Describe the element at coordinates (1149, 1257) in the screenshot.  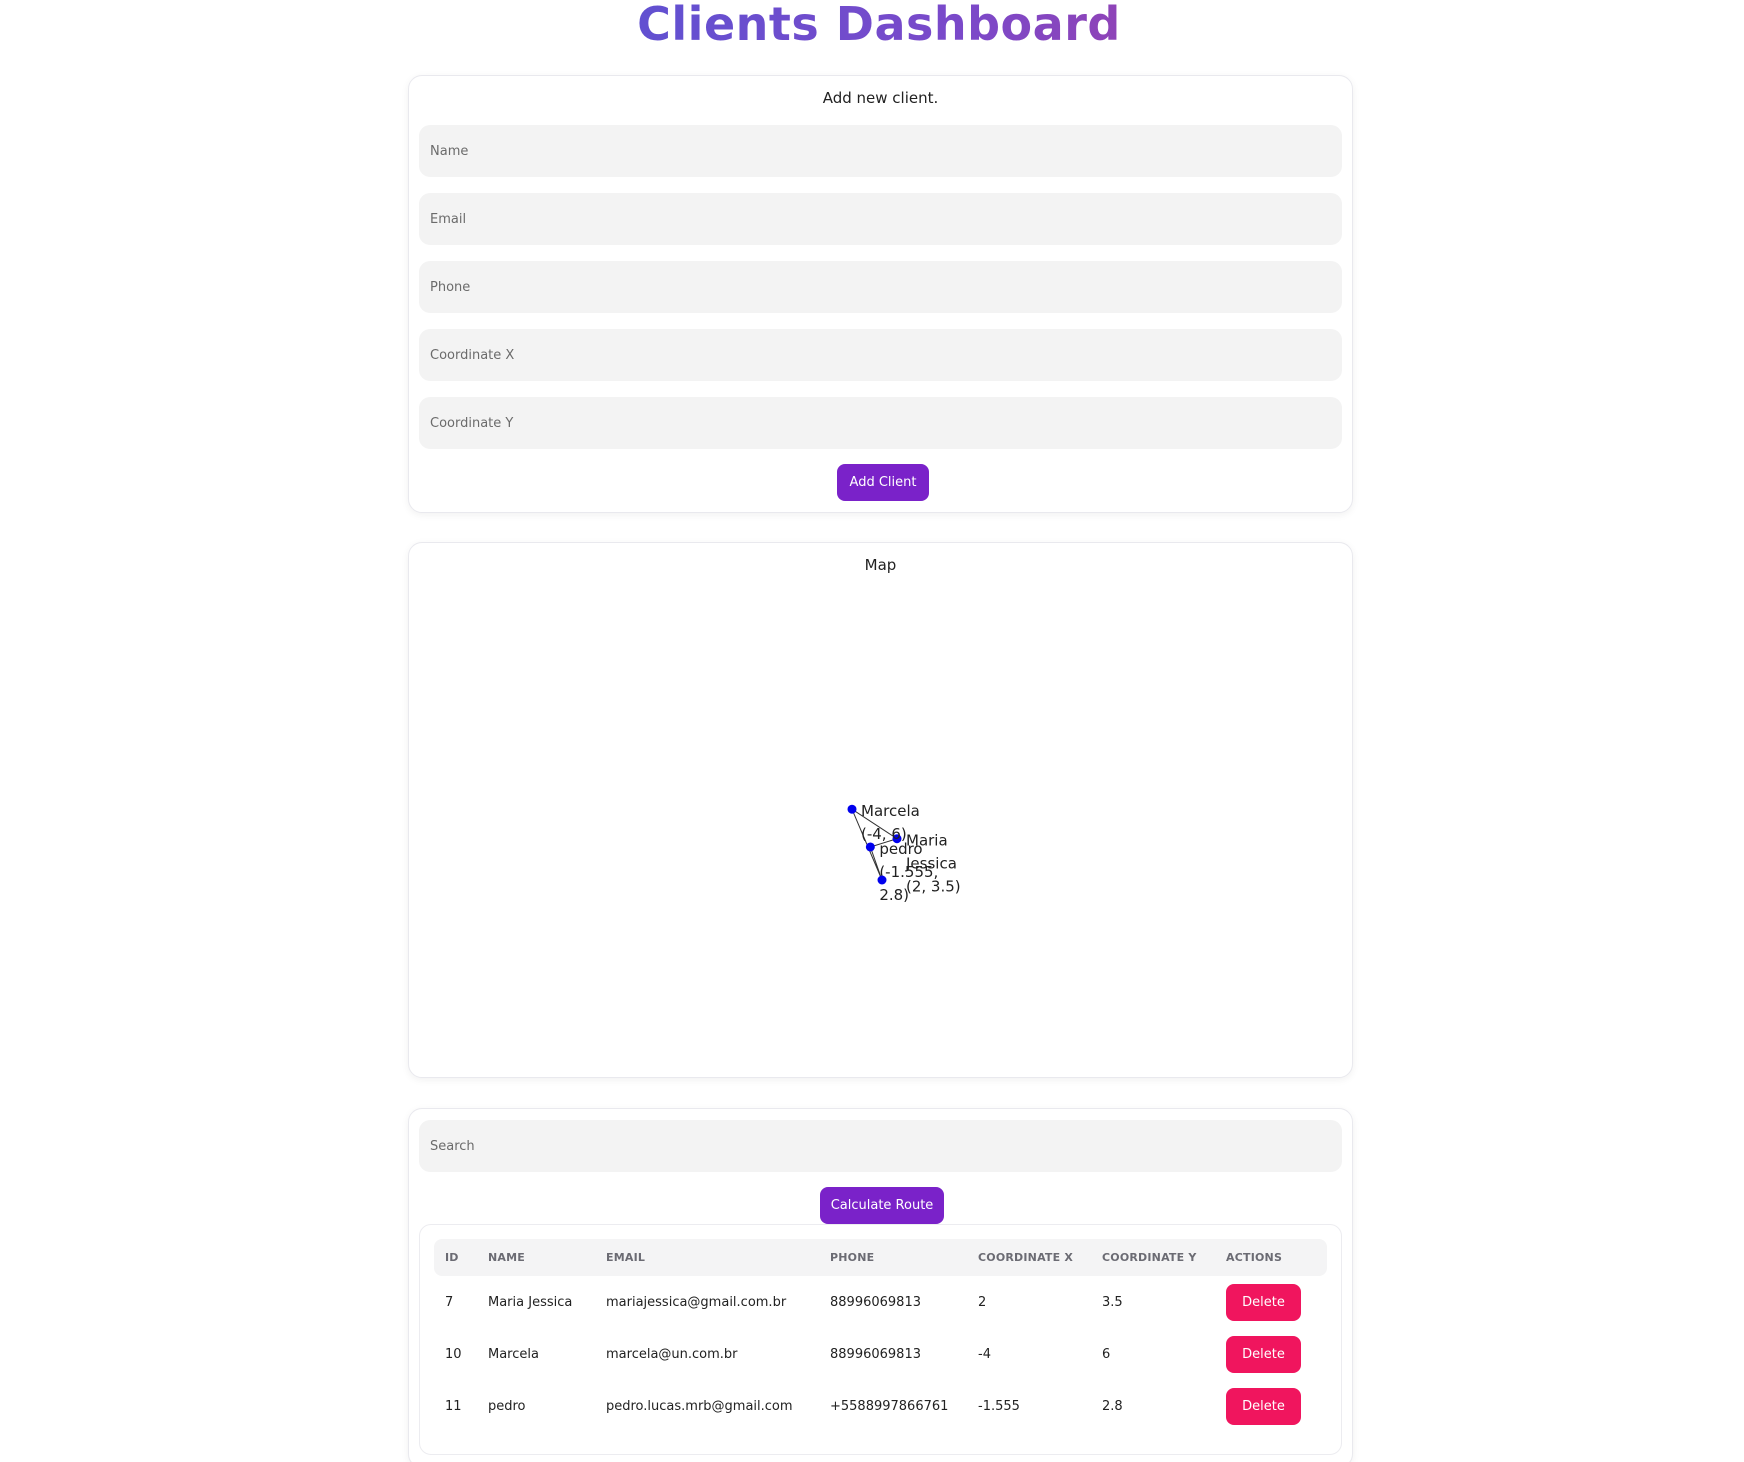
I see `column-header-coordinate-y: COORDINATE Y` at that location.